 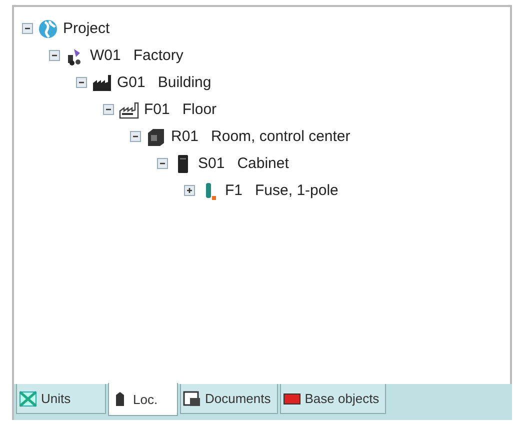 What do you see at coordinates (86, 28) in the screenshot?
I see `node-label: Project` at bounding box center [86, 28].